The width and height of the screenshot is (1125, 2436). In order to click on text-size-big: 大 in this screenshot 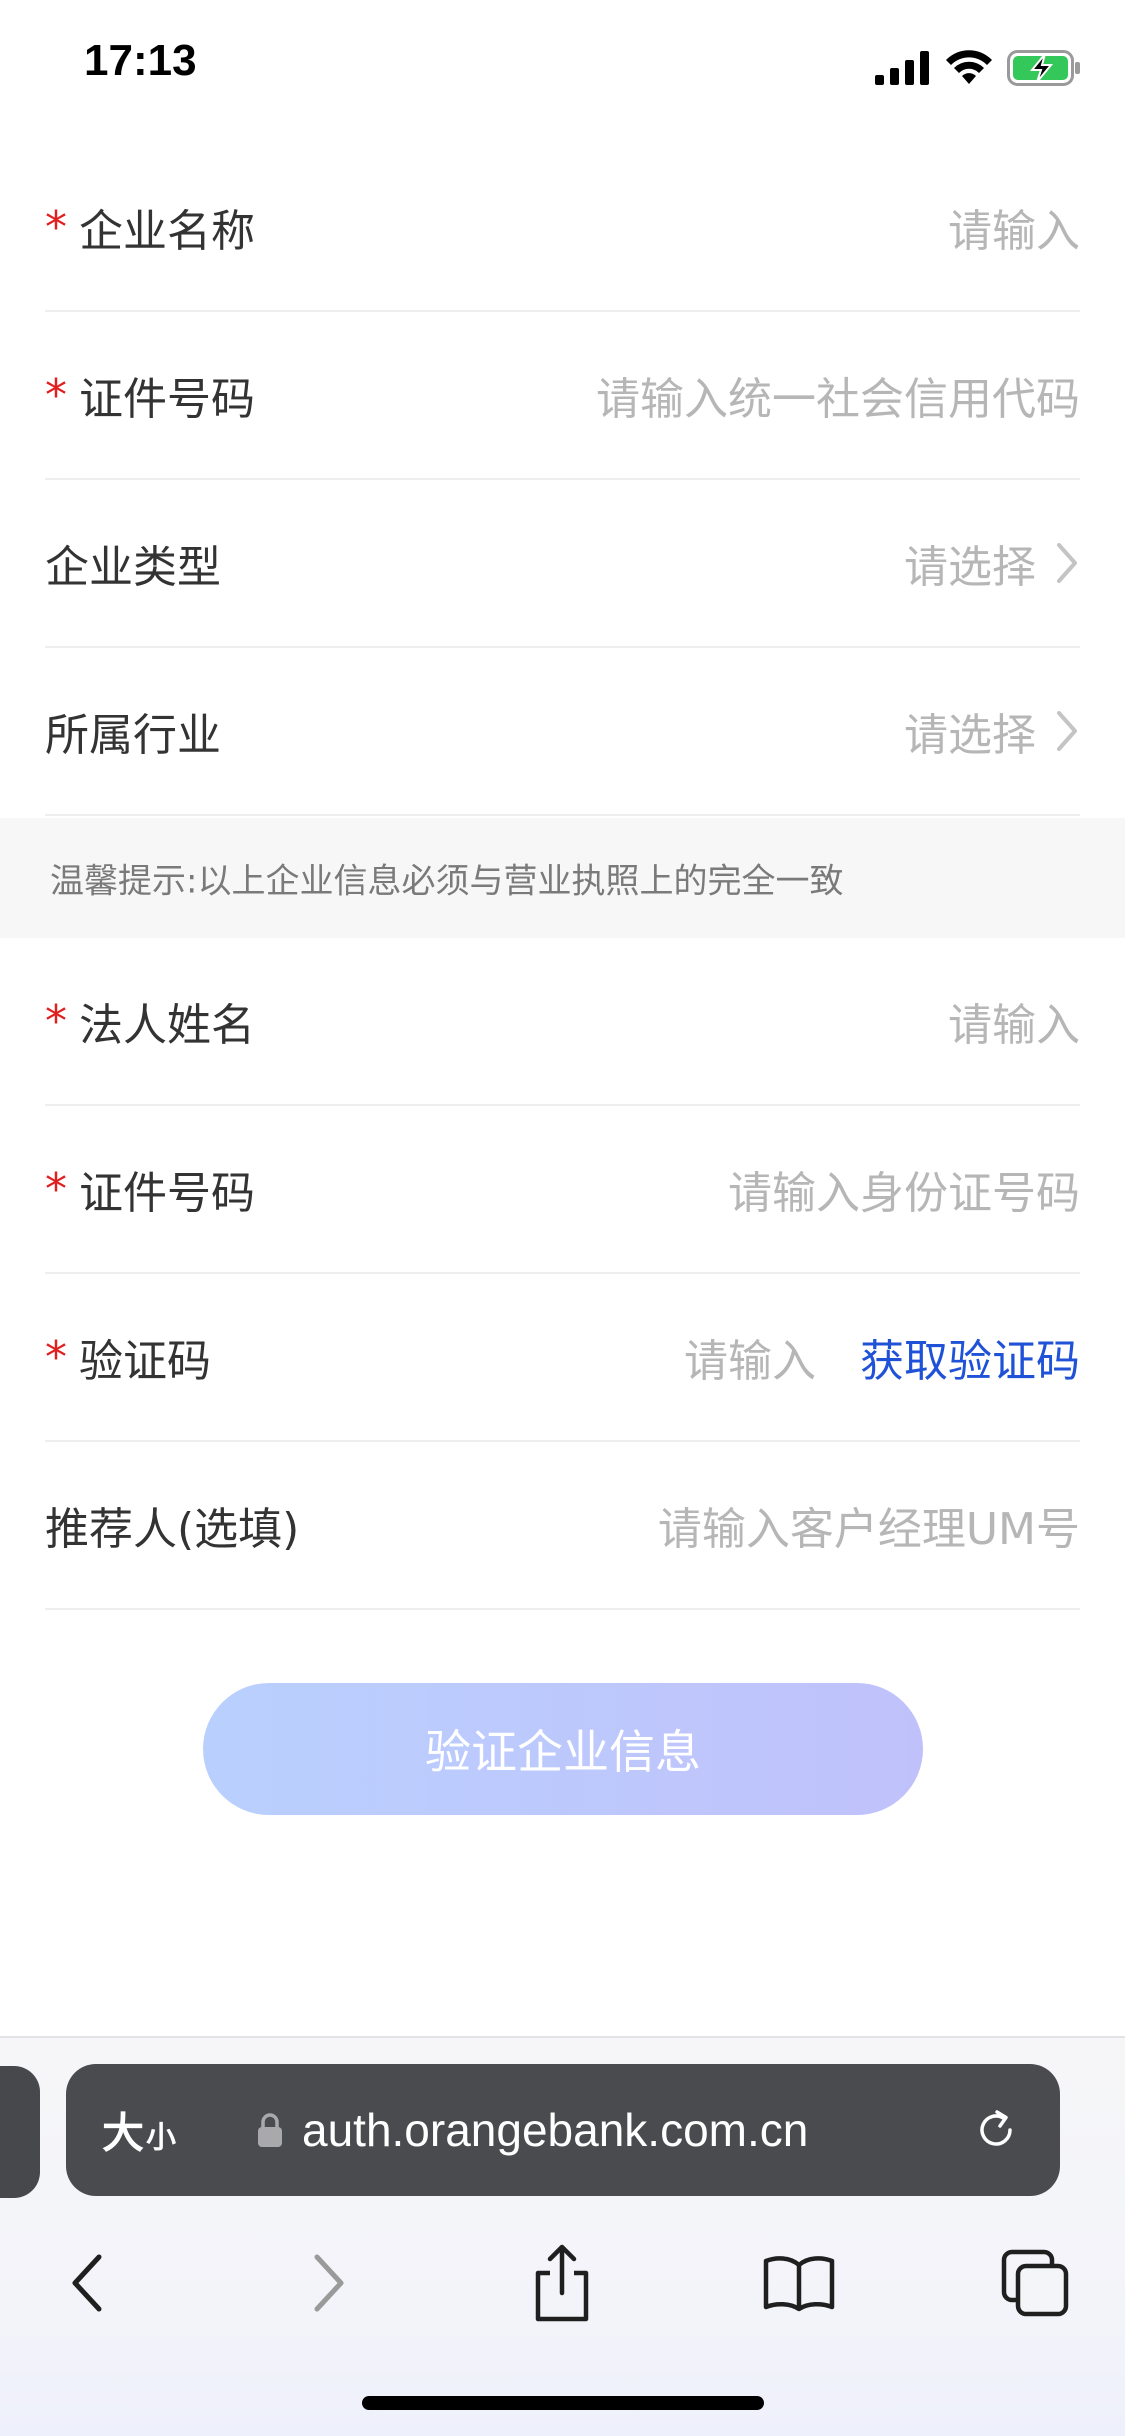, I will do `click(123, 2133)`.